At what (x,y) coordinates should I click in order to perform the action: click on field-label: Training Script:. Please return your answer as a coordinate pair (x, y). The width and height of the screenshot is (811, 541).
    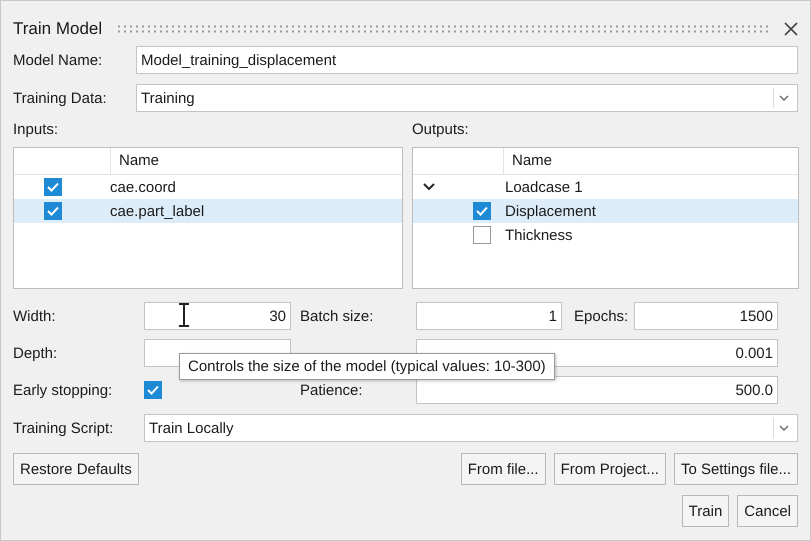
    Looking at the image, I should click on (63, 428).